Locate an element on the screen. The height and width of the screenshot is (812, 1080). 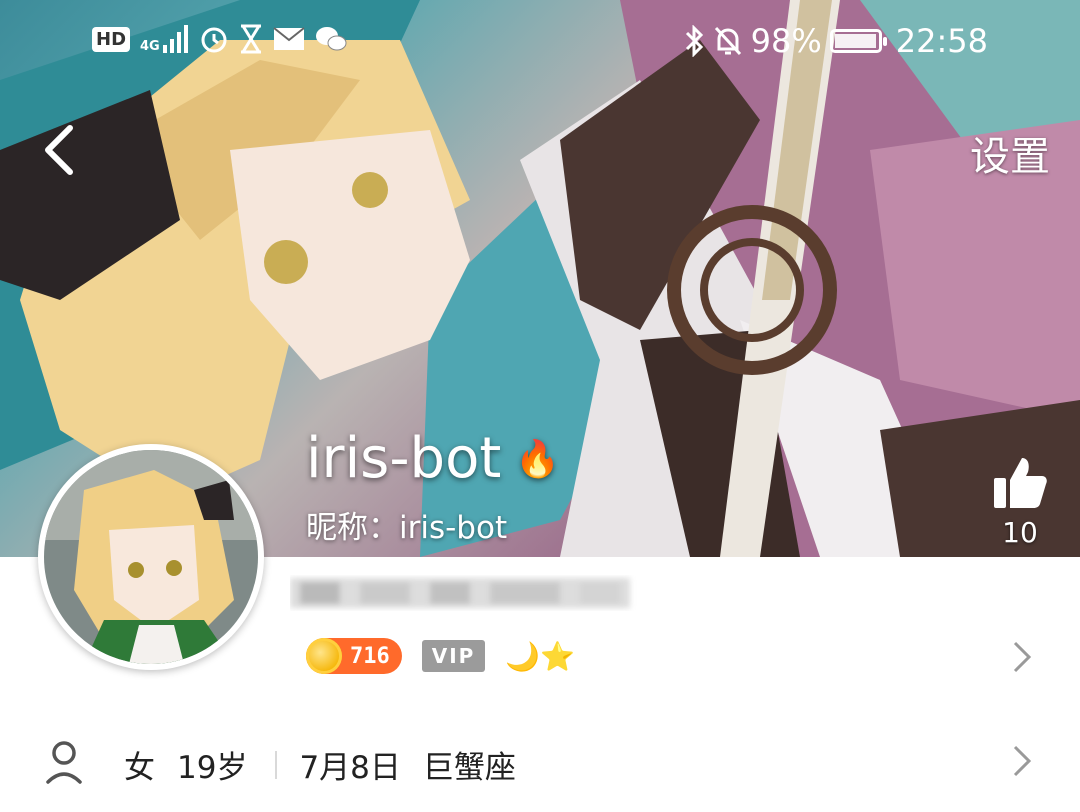
blurred-signature is located at coordinates (460, 593).